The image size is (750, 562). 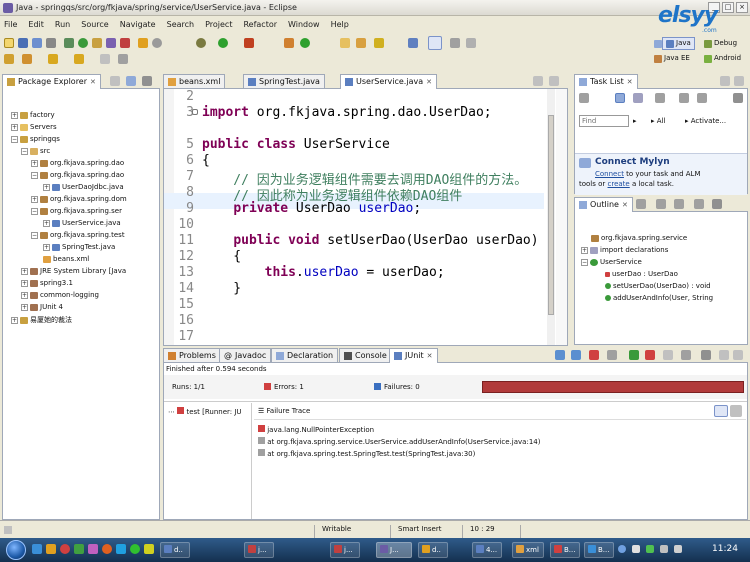 What do you see at coordinates (284, 81) in the screenshot?
I see `tab-springtest-java: SpringTest.java` at bounding box center [284, 81].